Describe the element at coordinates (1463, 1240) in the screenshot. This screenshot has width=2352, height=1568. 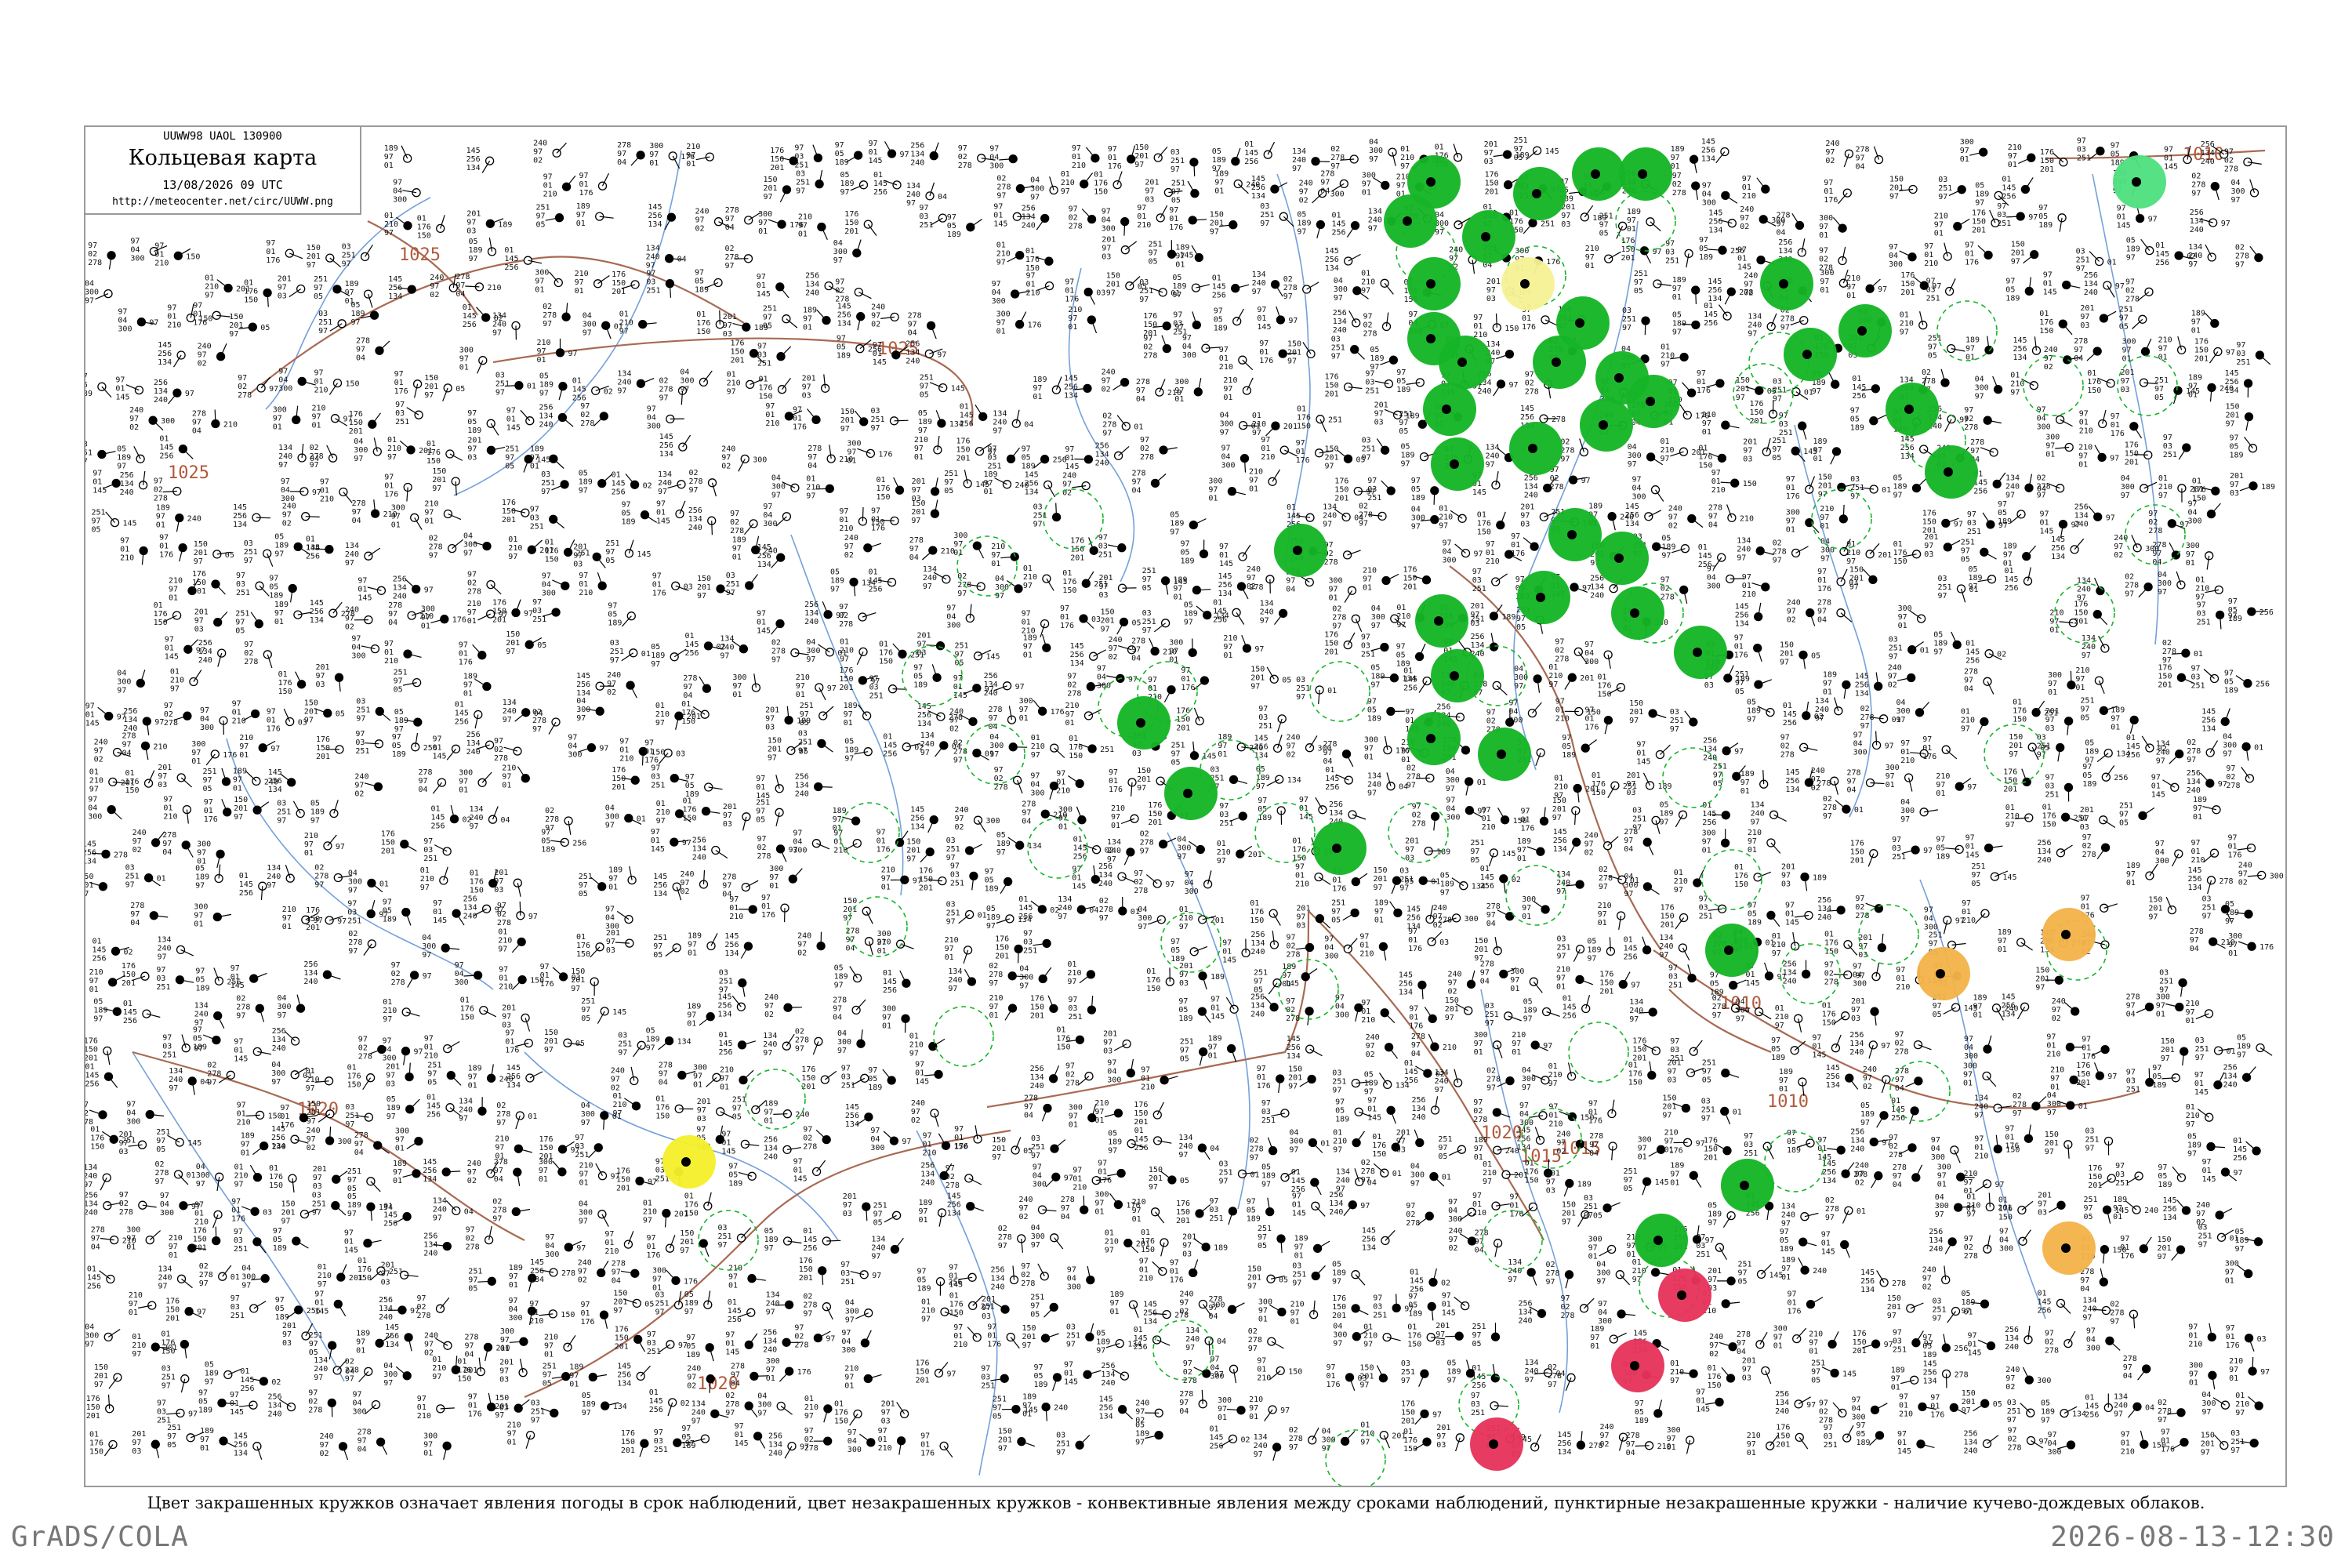
I see `station-plot-1380: 2409702` at that location.